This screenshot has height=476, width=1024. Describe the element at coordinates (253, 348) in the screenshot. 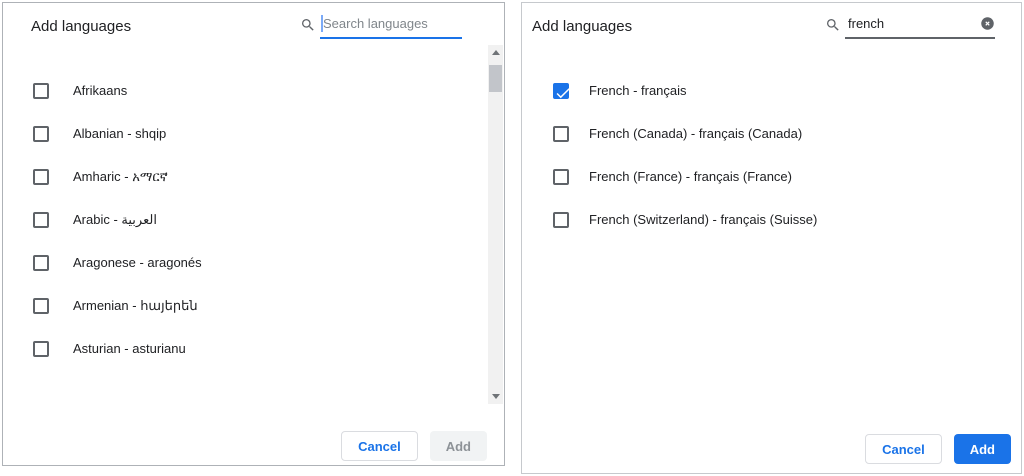

I see `language-list-item: Asturian - asturianu` at that location.